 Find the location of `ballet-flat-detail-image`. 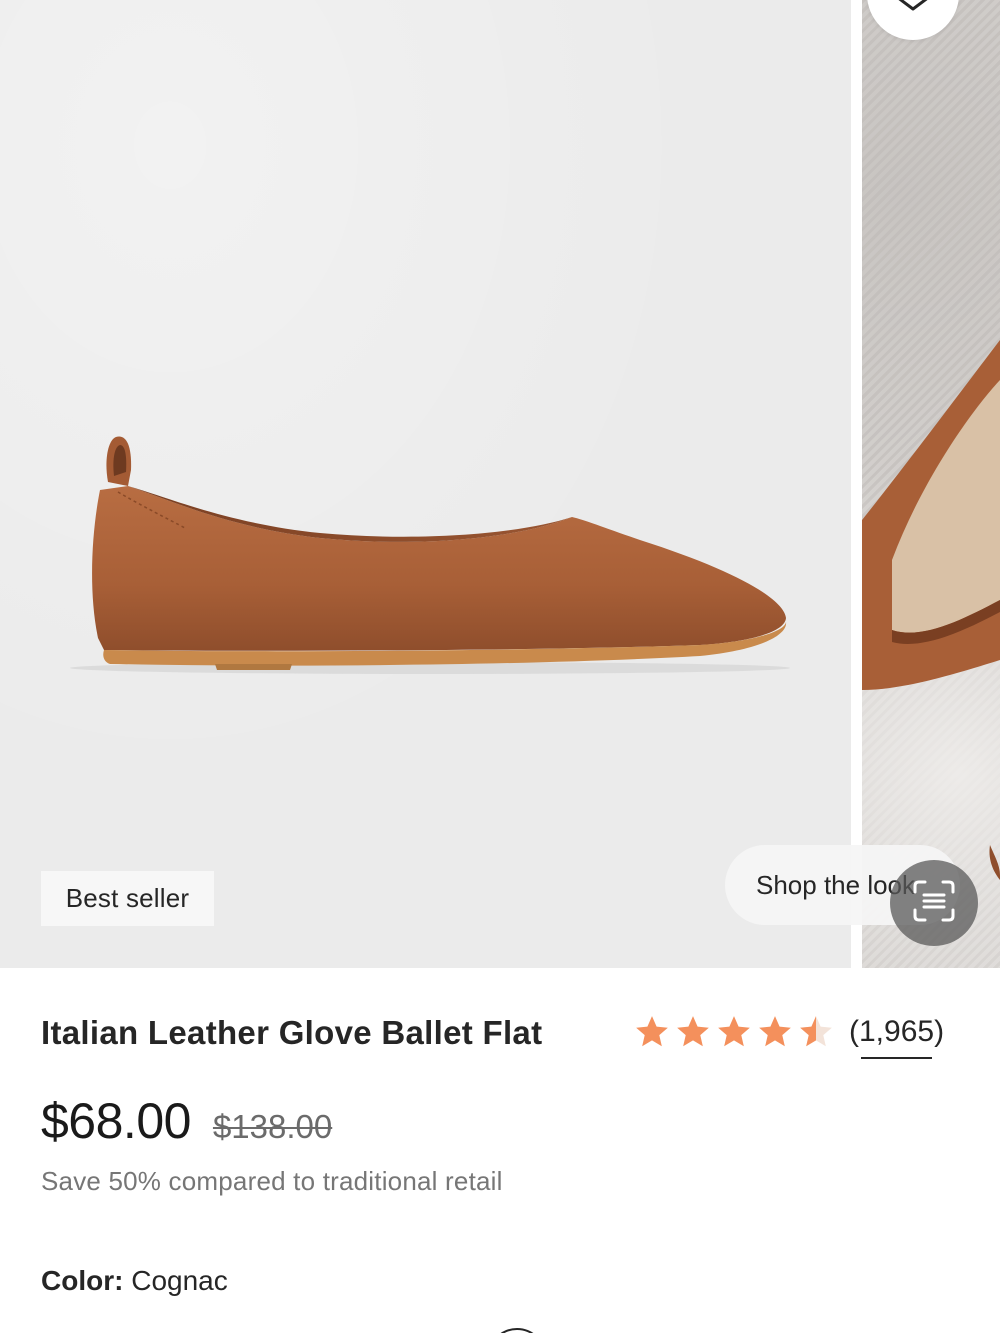

ballet-flat-detail-image is located at coordinates (931, 610).